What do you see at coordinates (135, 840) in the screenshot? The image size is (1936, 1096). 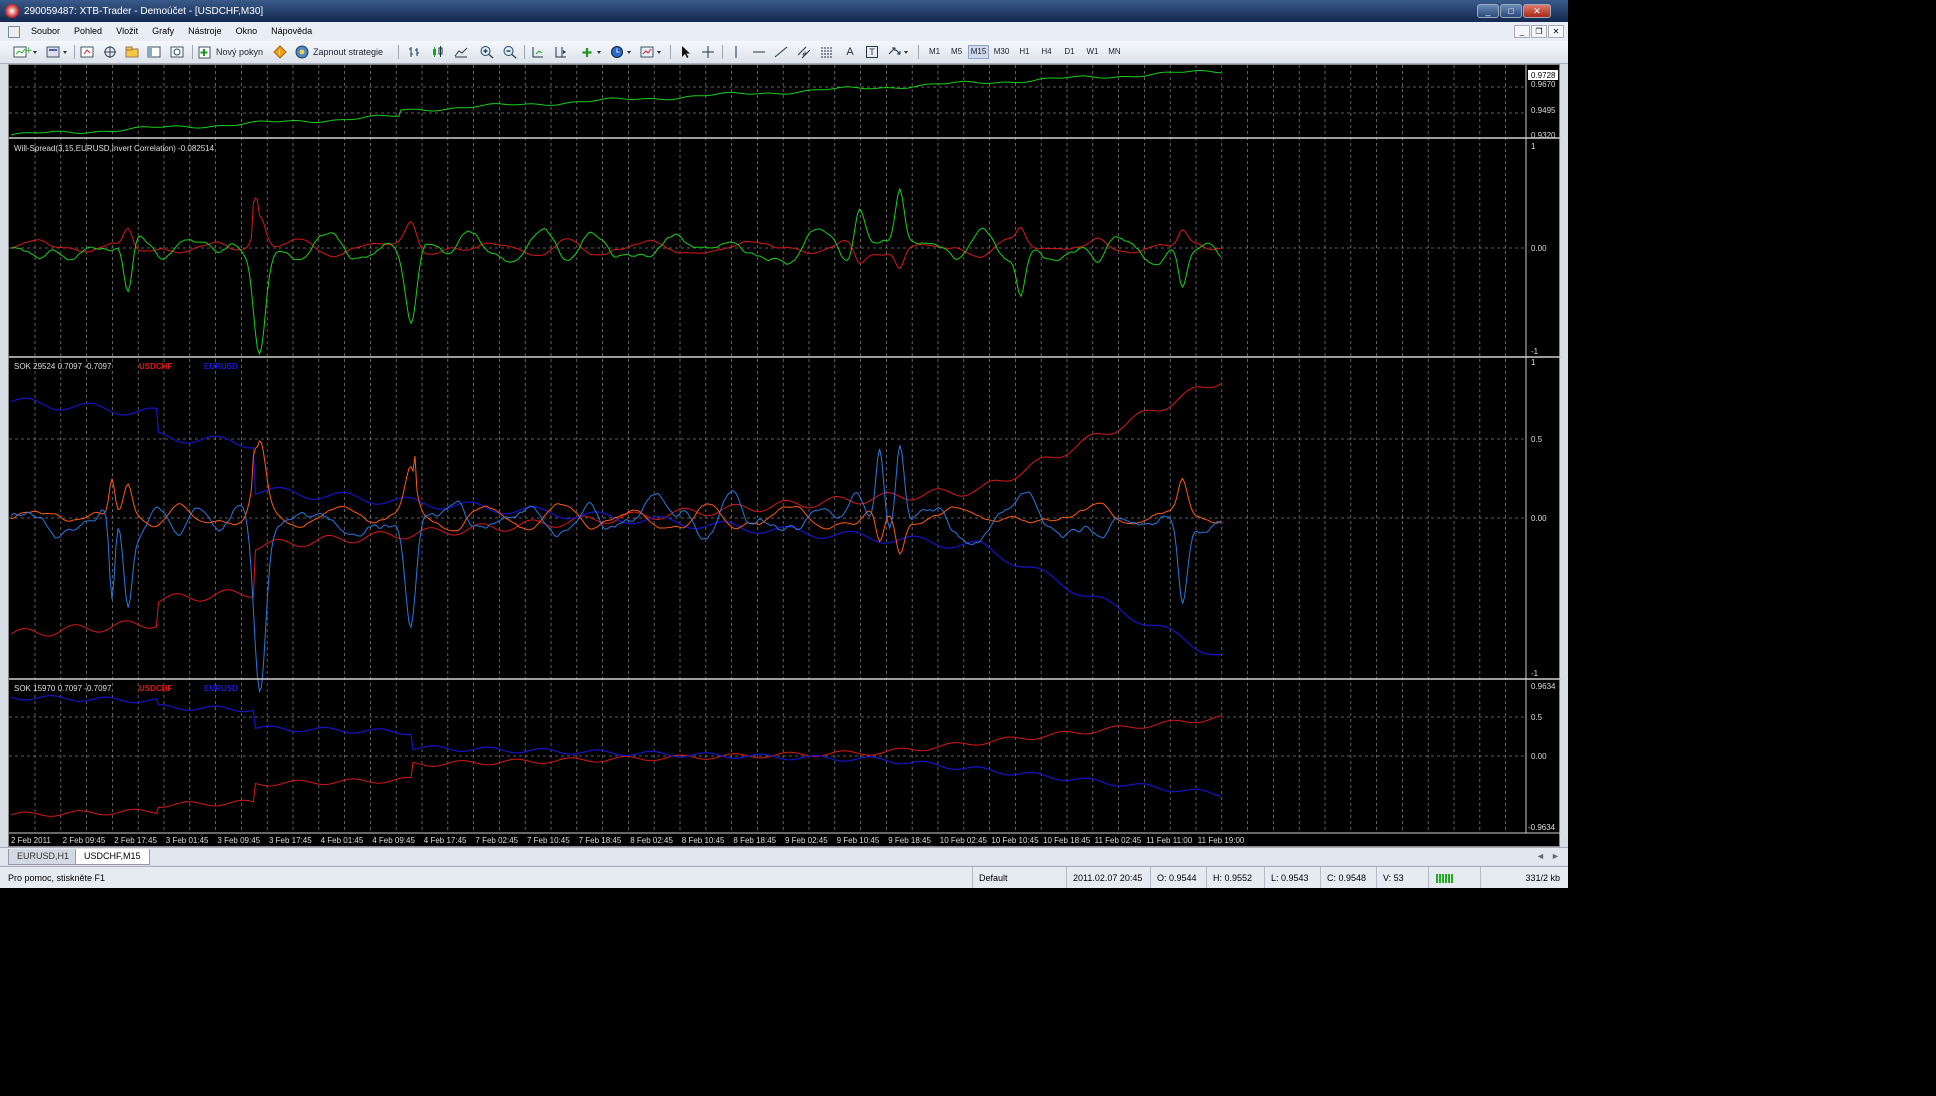 I see `time-label: 2 Feb 17:45` at bounding box center [135, 840].